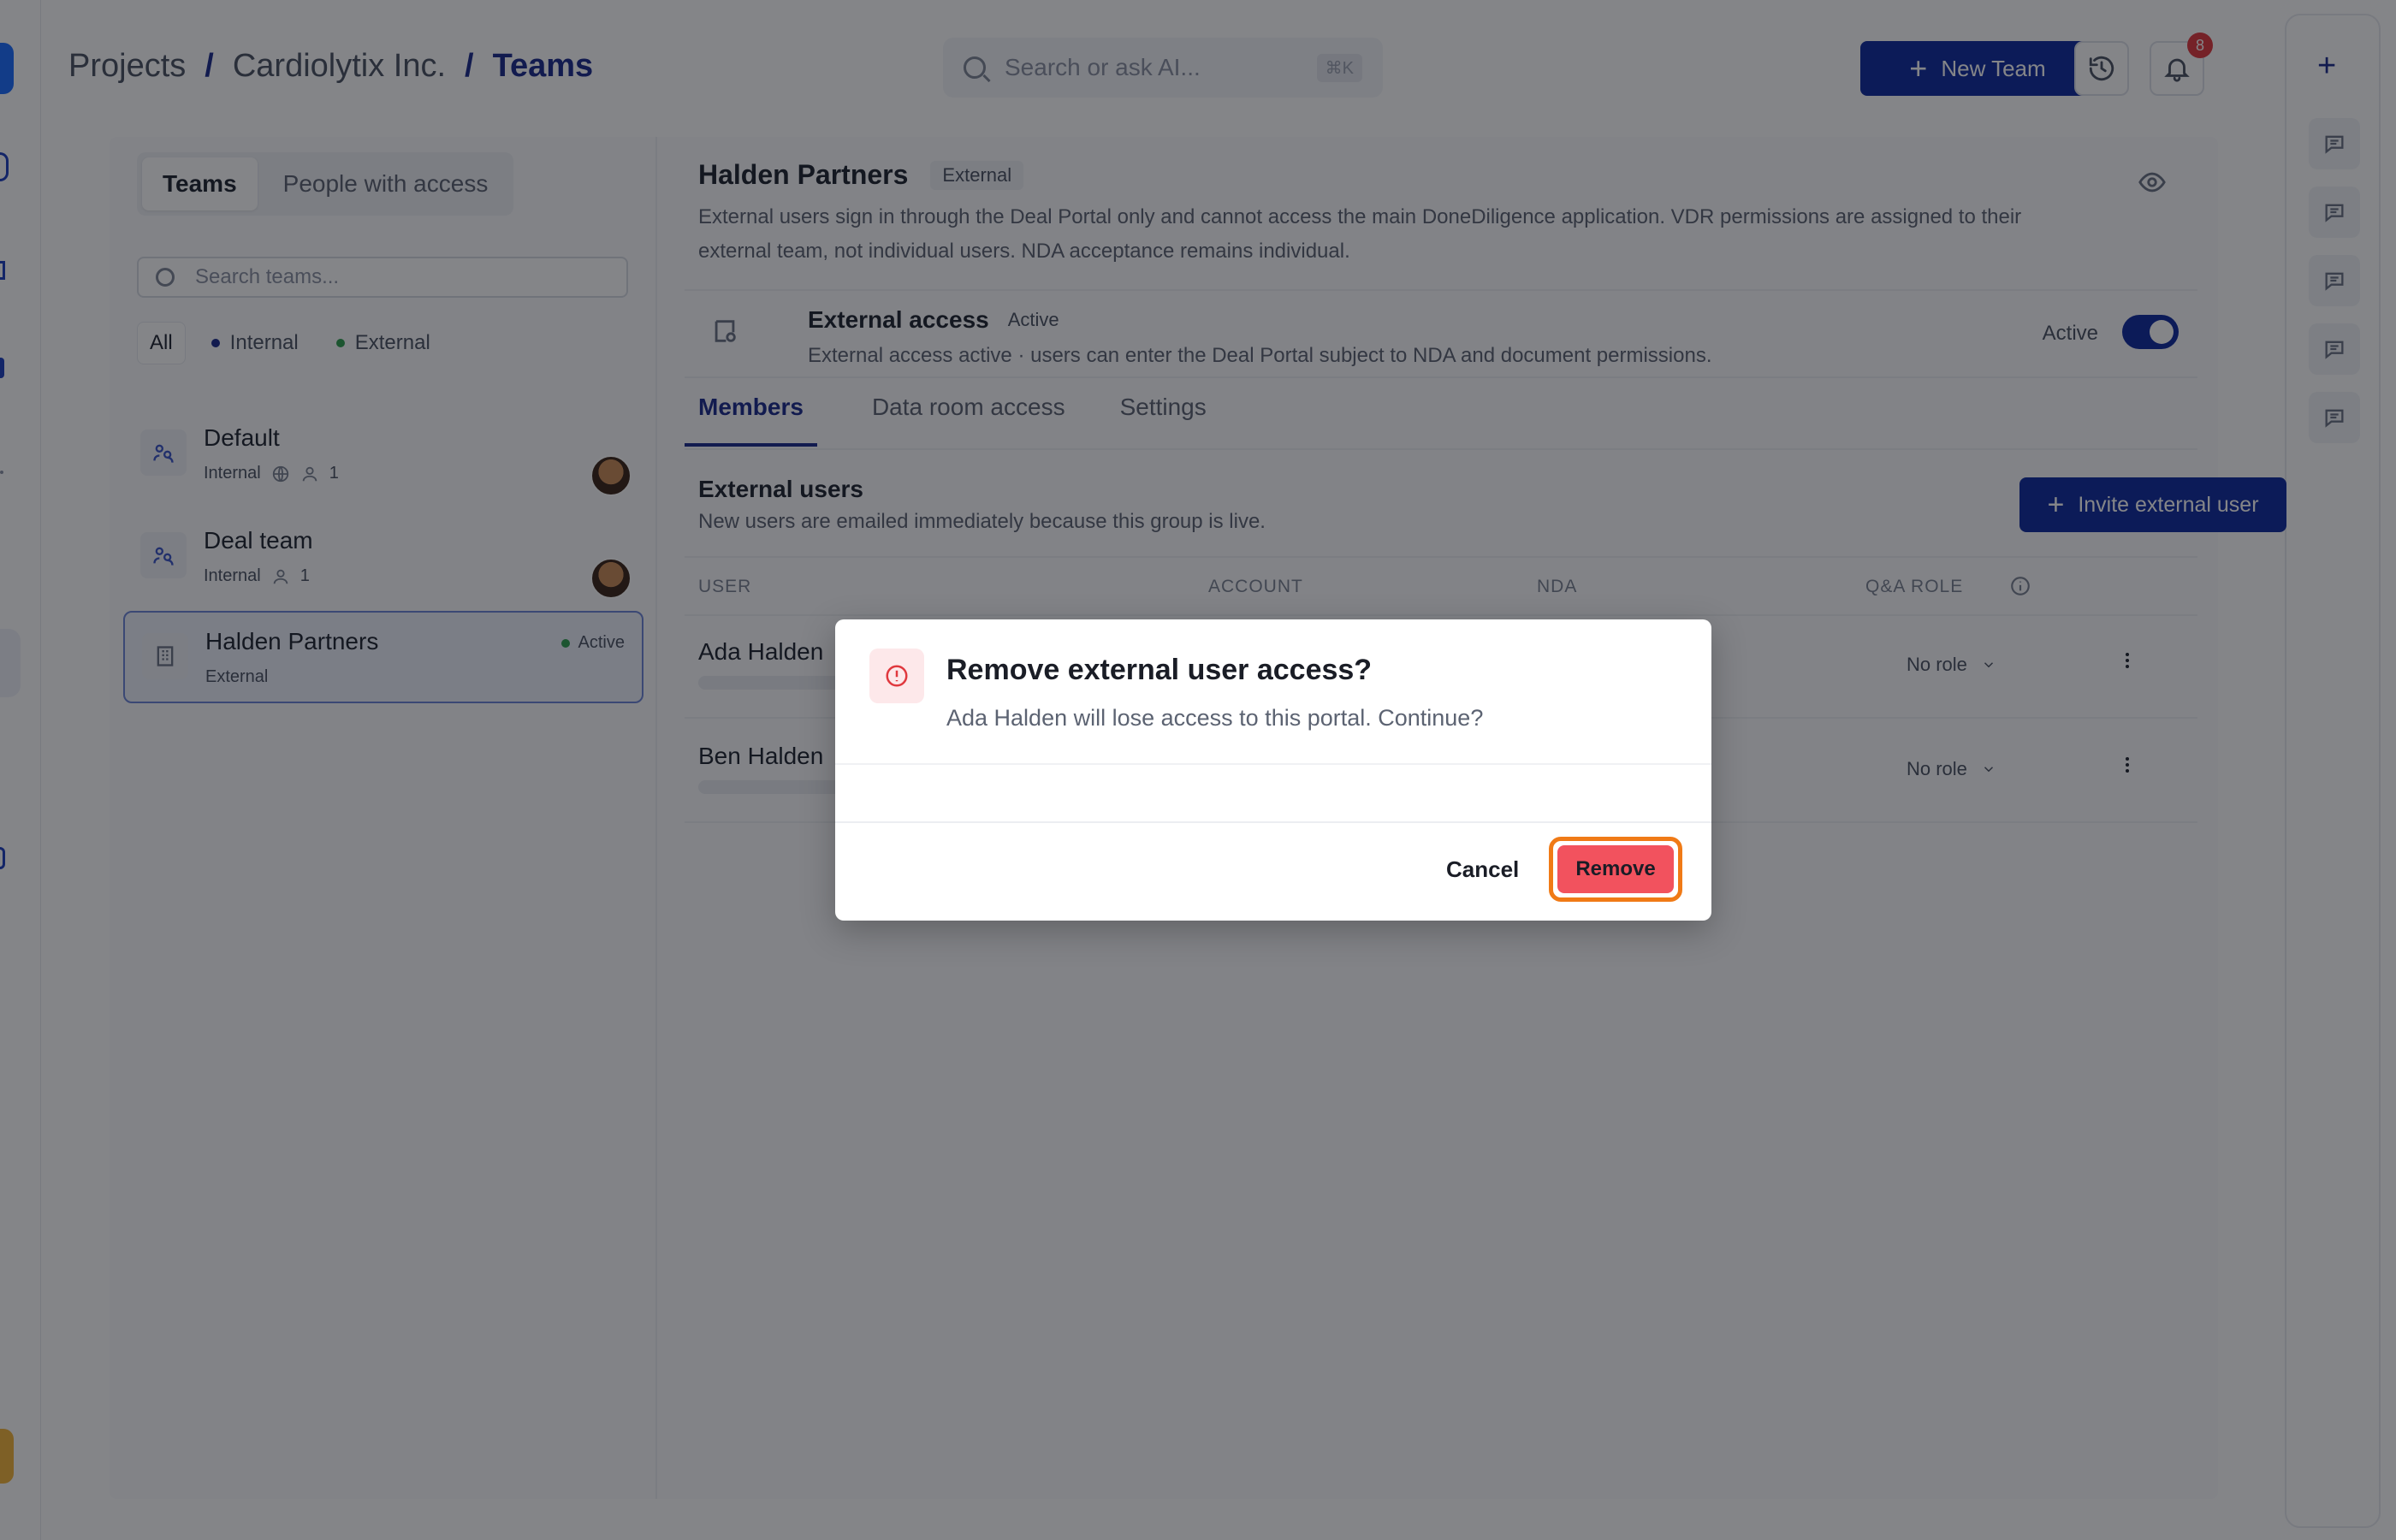 This screenshot has width=2396, height=1540. I want to click on remove-button-focus-ring: Remove, so click(1615, 869).